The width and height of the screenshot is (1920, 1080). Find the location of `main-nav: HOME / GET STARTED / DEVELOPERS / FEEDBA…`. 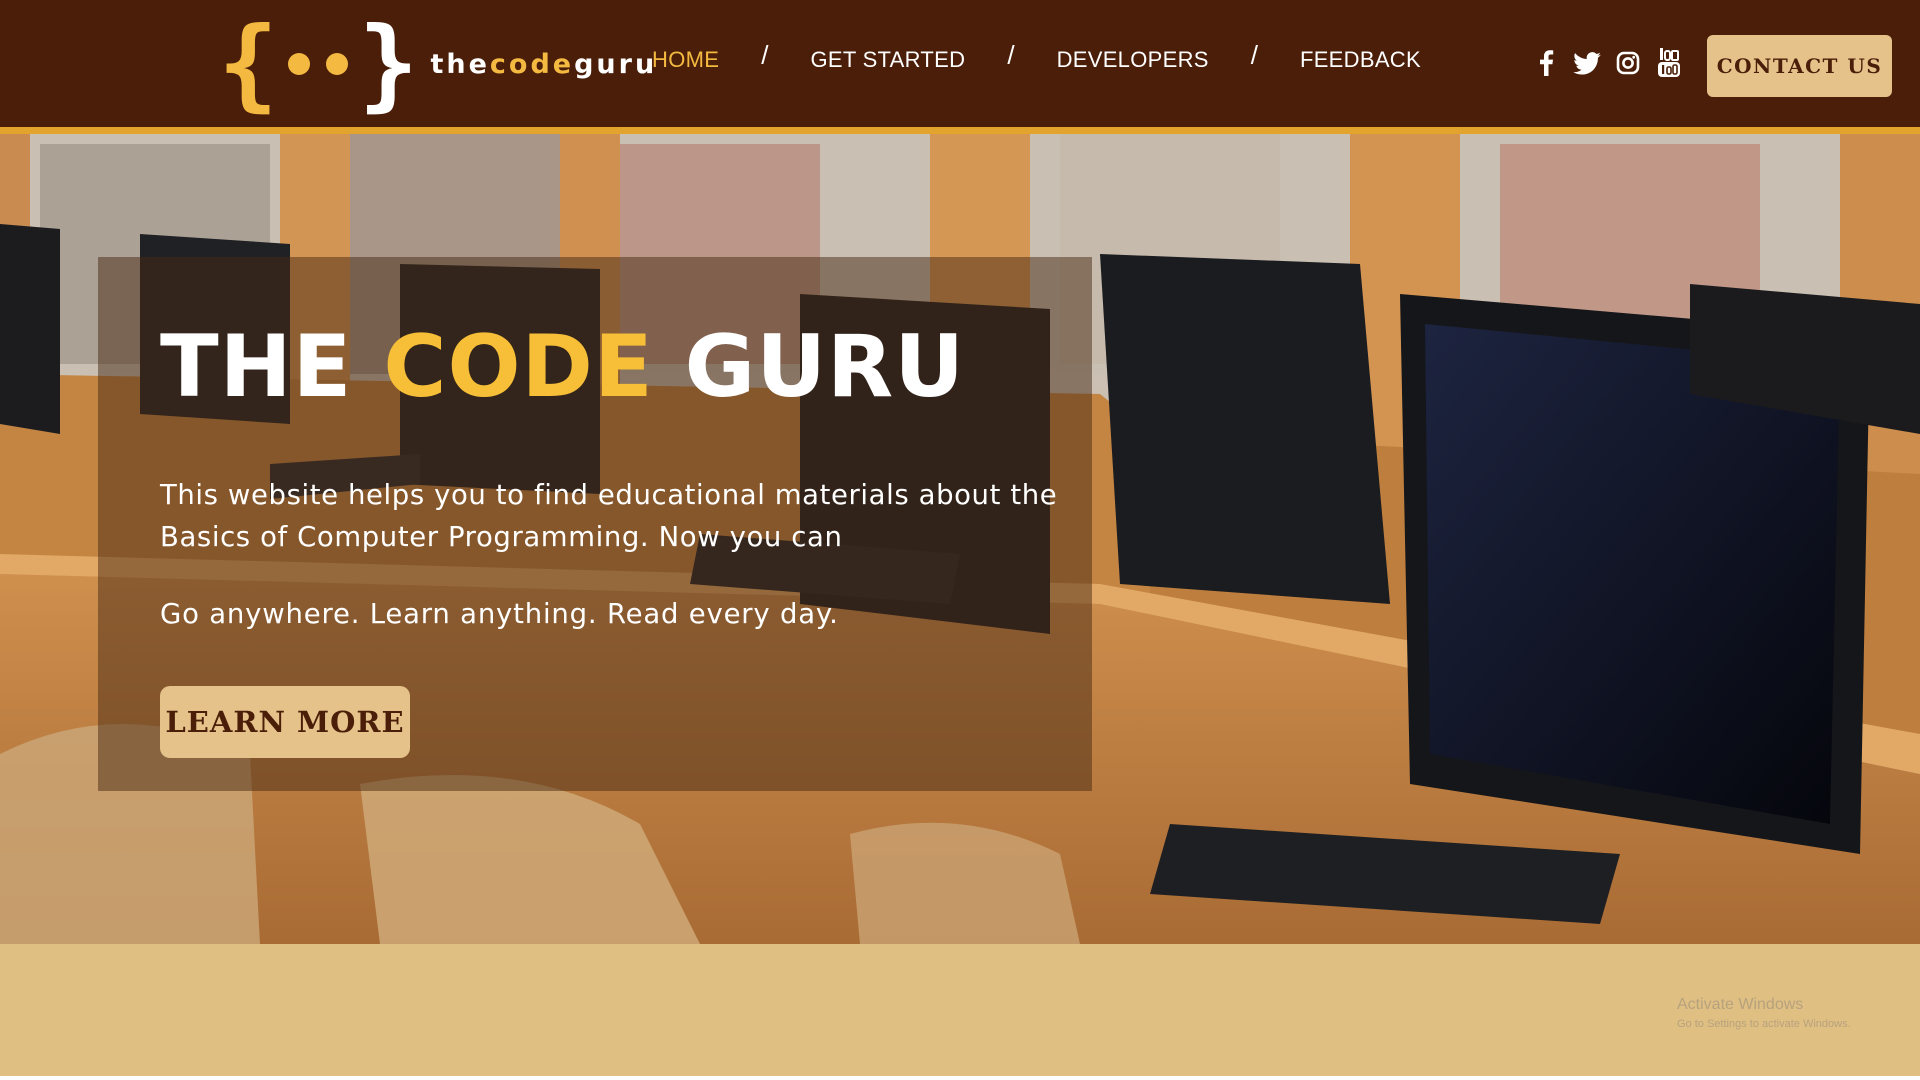

main-nav: HOME / GET STARTED / DEVELOPERS / FEEDBA… is located at coordinates (1036, 57).